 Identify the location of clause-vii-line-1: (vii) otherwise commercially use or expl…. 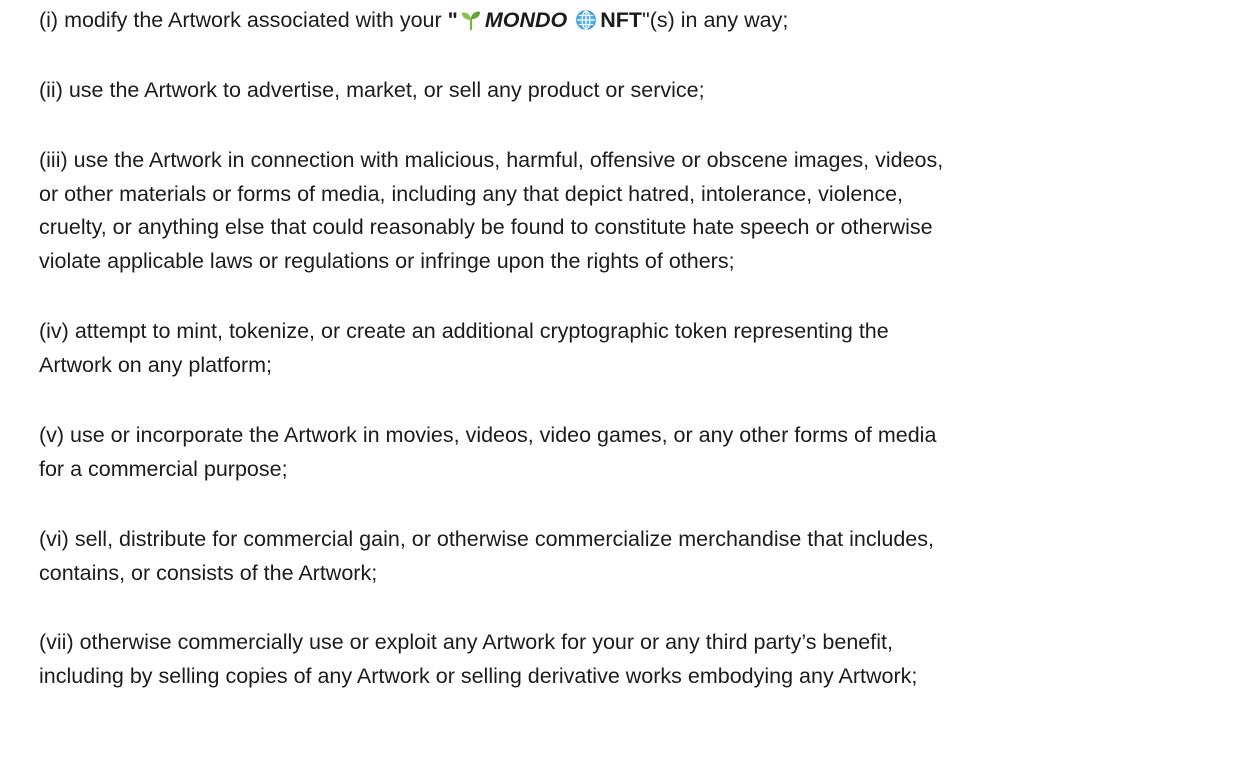
(466, 642).